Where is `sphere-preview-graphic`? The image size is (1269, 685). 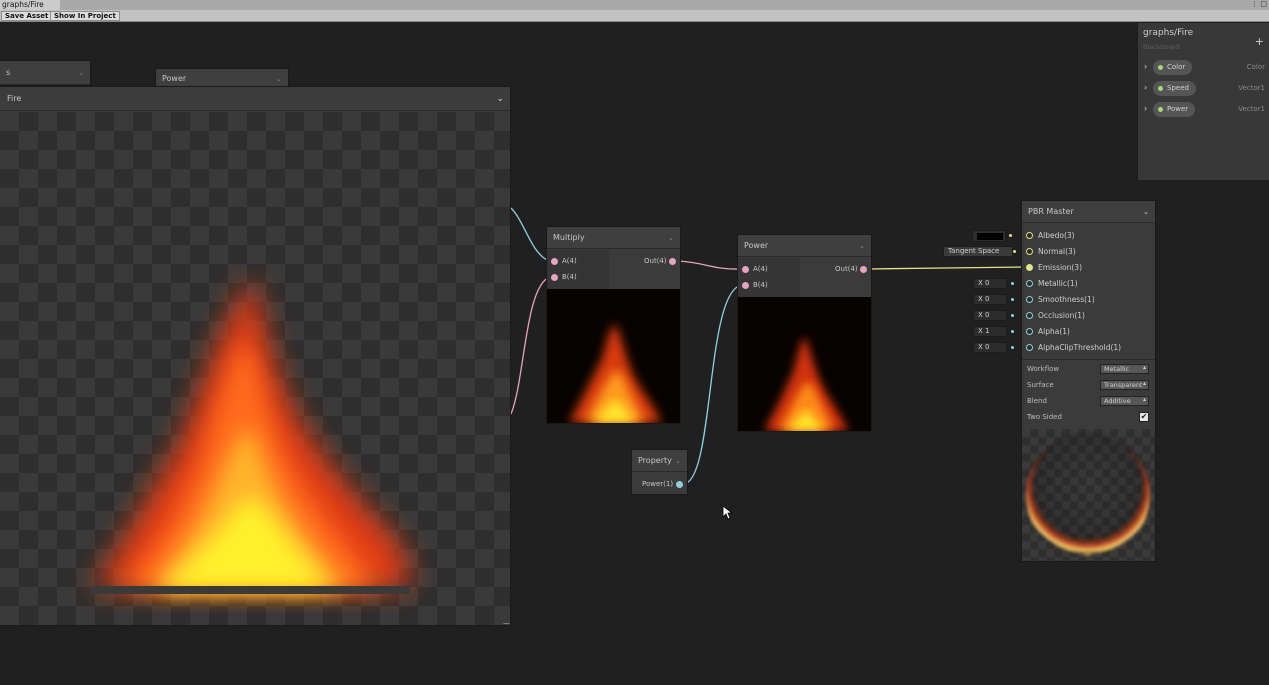 sphere-preview-graphic is located at coordinates (1088, 495).